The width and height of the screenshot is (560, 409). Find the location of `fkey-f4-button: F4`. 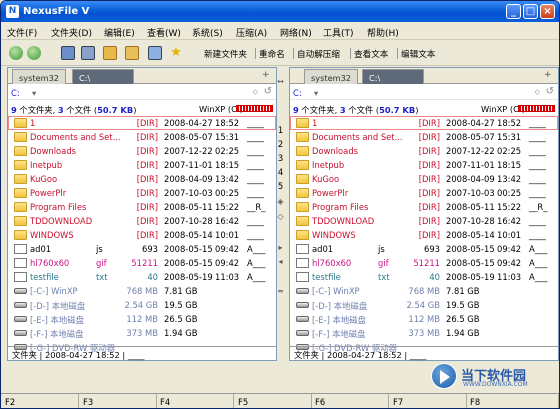

fkey-f4-button: F4 is located at coordinates (195, 401).